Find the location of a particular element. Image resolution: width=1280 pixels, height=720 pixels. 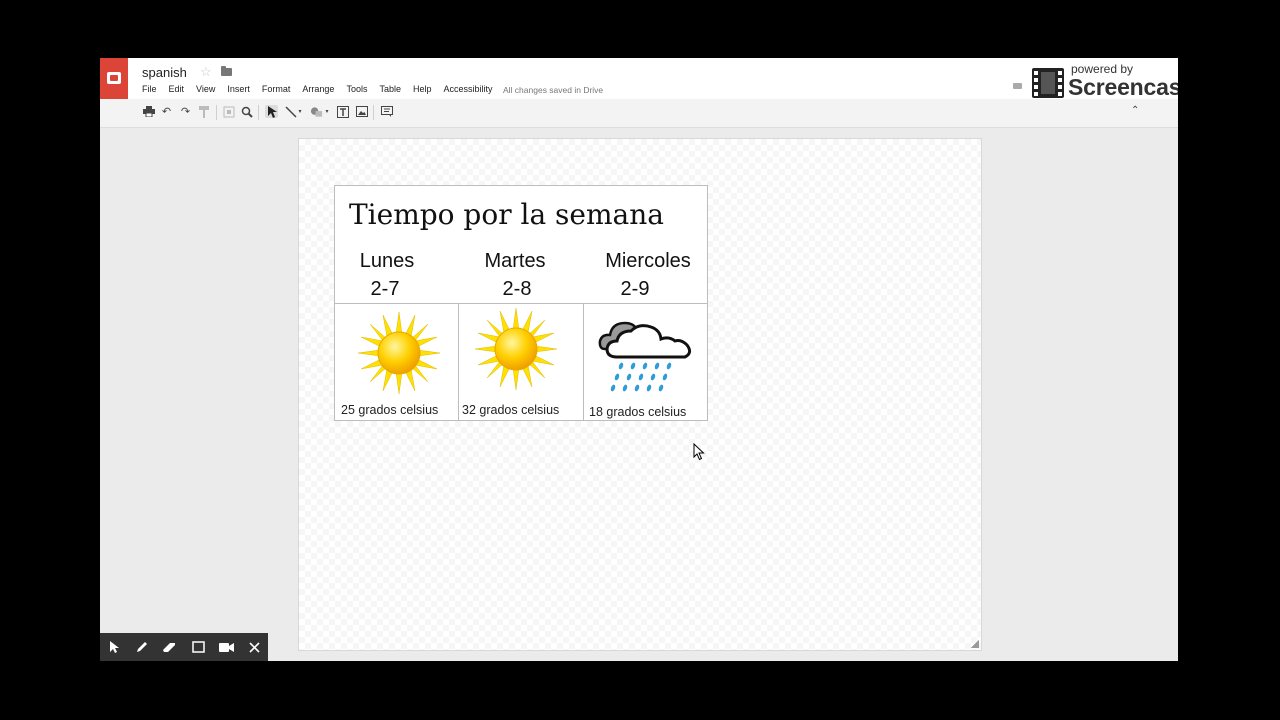

date-label: 2-8 is located at coordinates (517, 289).